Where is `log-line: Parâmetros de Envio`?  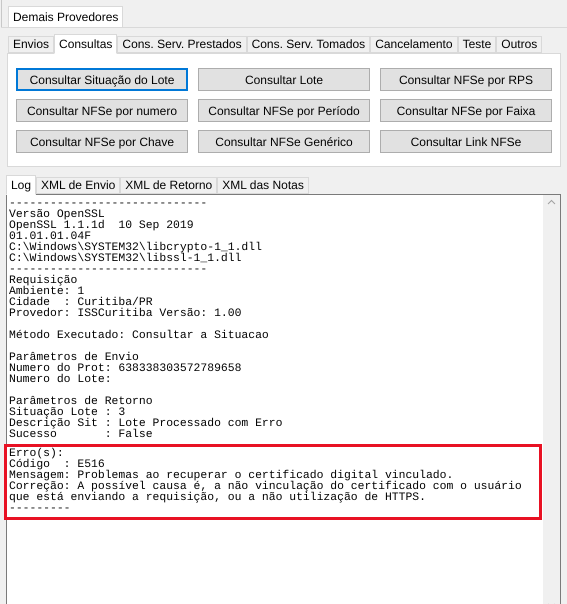
log-line: Parâmetros de Envio is located at coordinates (74, 358).